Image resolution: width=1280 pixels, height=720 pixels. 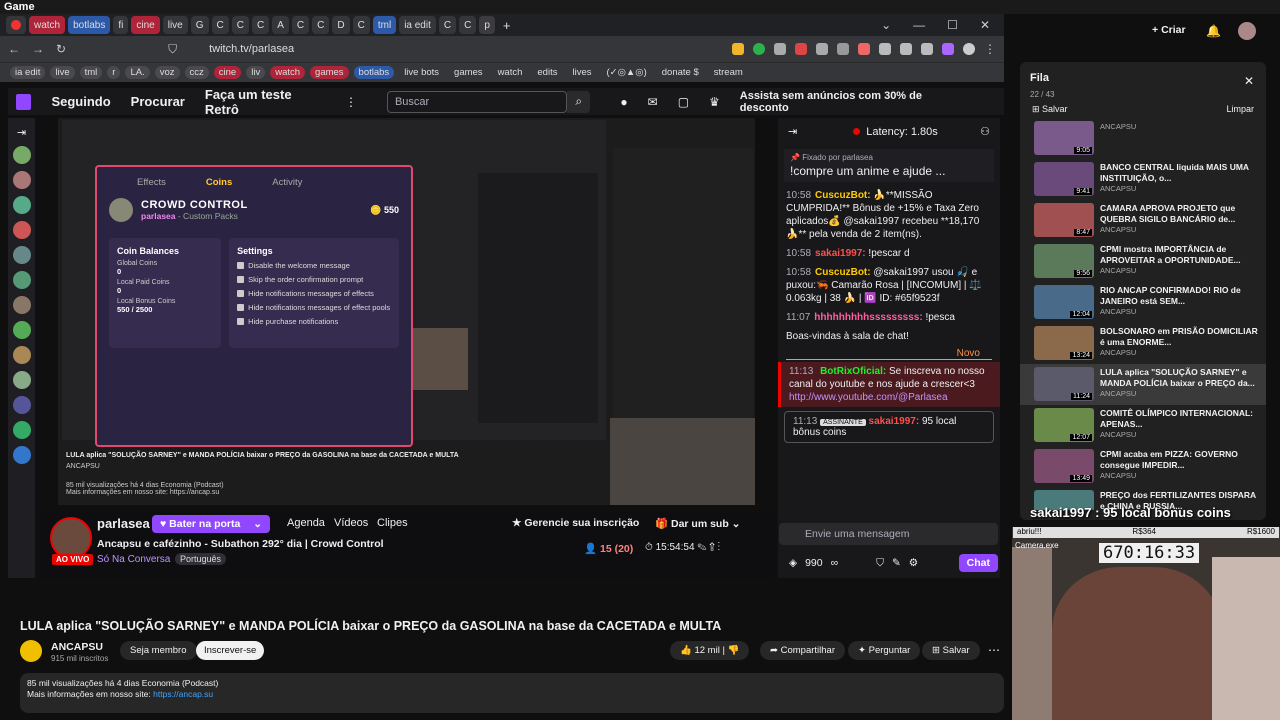 I want to click on subscribe-button: Inscrever-se, so click(x=230, y=650).